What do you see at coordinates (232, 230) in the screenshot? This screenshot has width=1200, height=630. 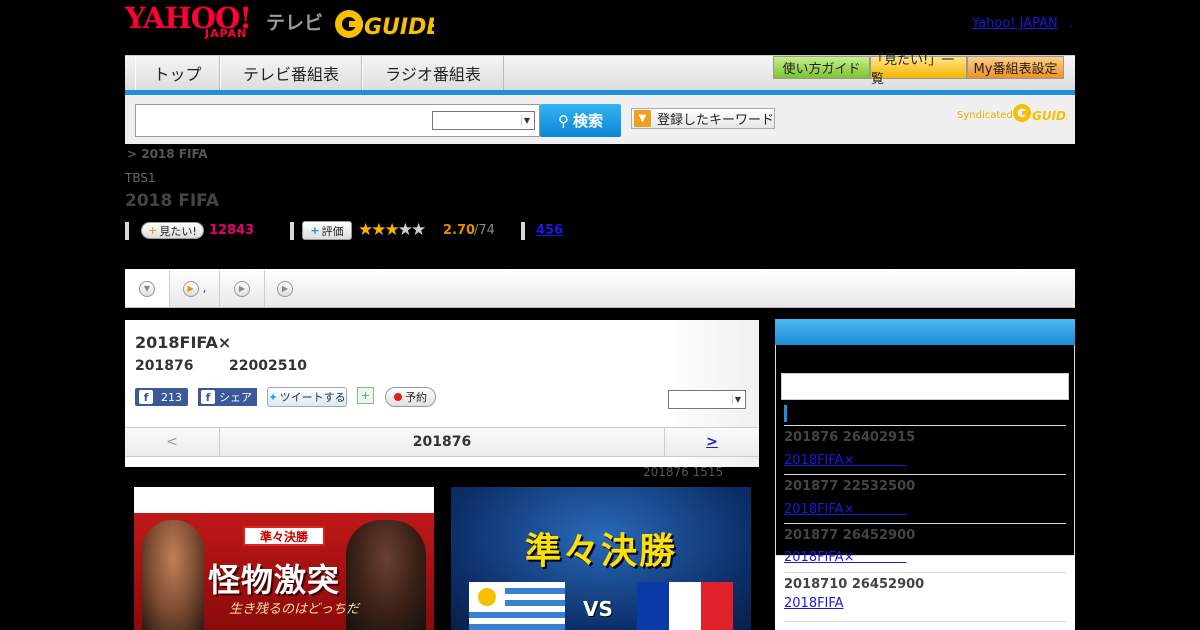 I see `mitai-count: 12843` at bounding box center [232, 230].